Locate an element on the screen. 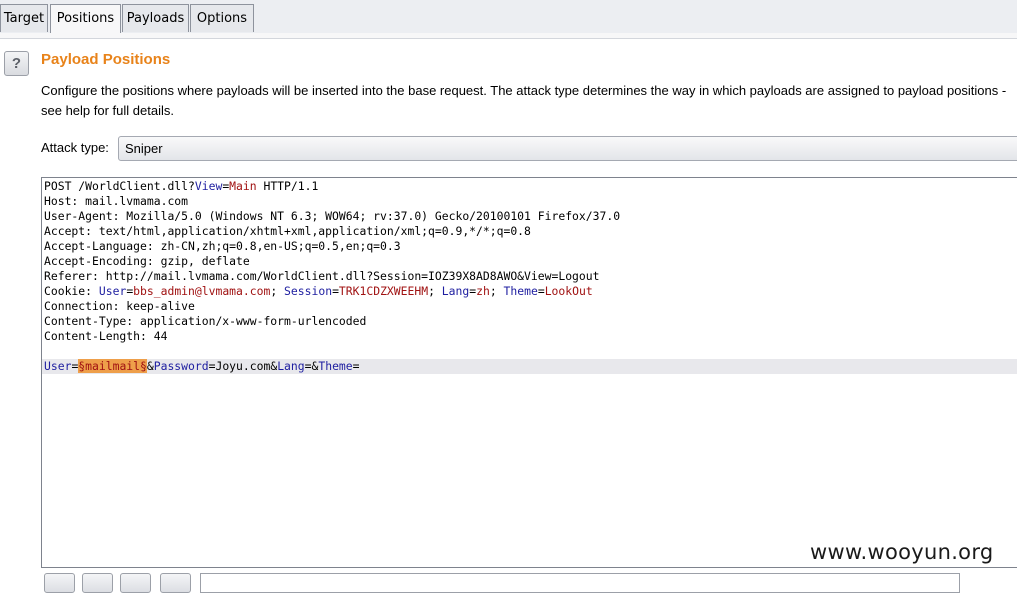 This screenshot has height=593, width=1017. tab-target: Target is located at coordinates (24, 18).